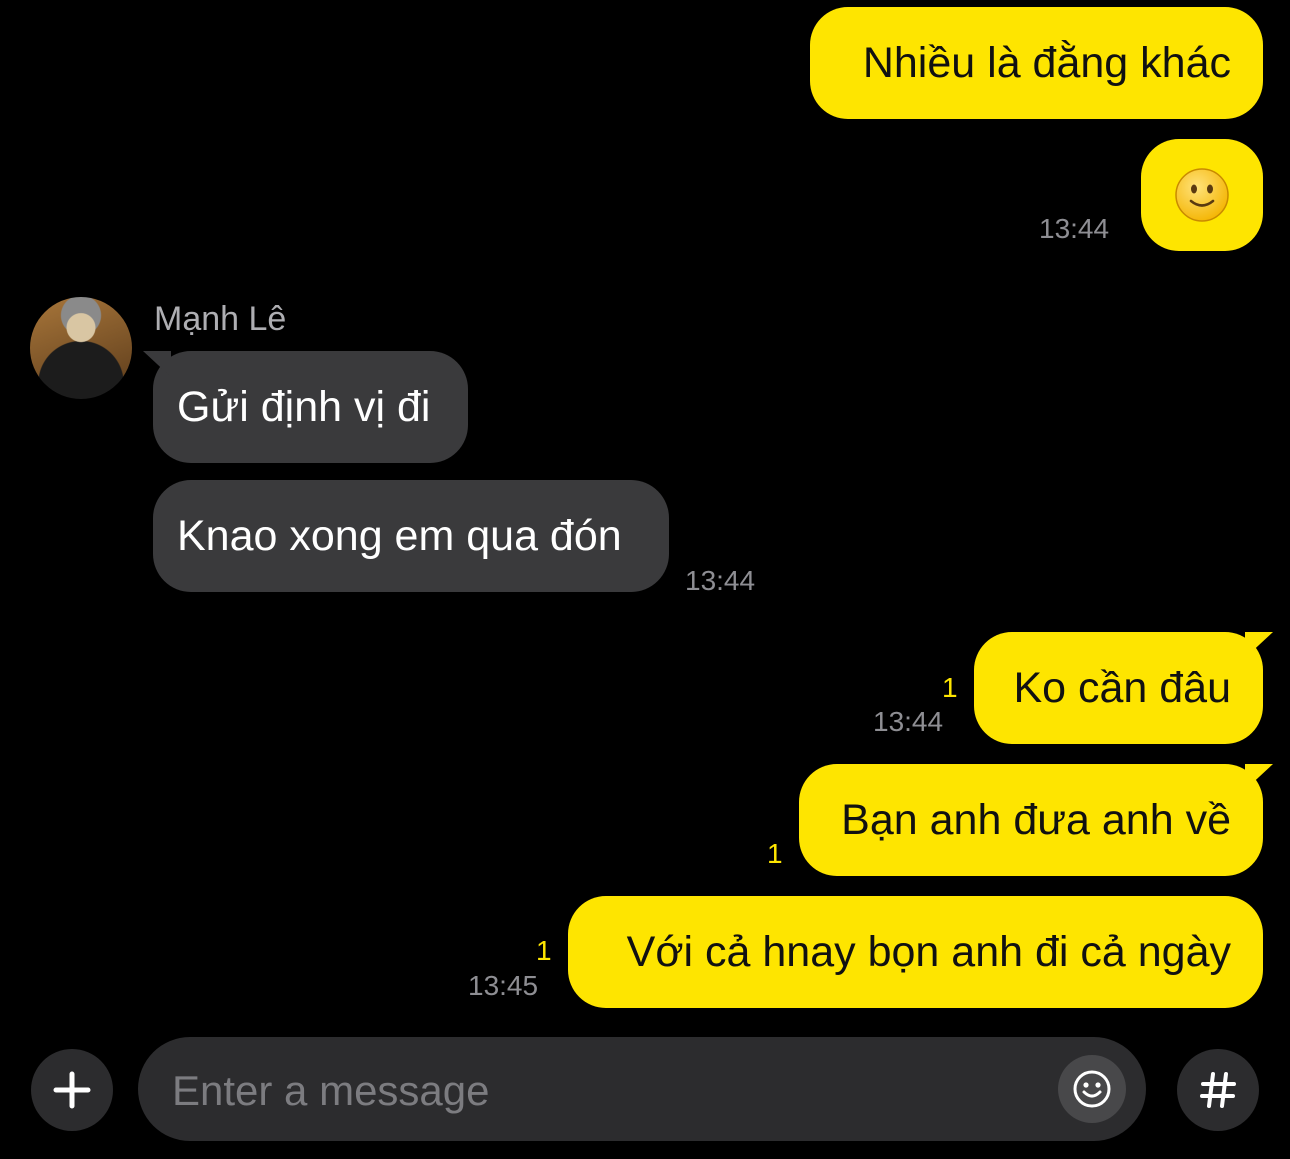  What do you see at coordinates (81, 348) in the screenshot?
I see `sender-avatar` at bounding box center [81, 348].